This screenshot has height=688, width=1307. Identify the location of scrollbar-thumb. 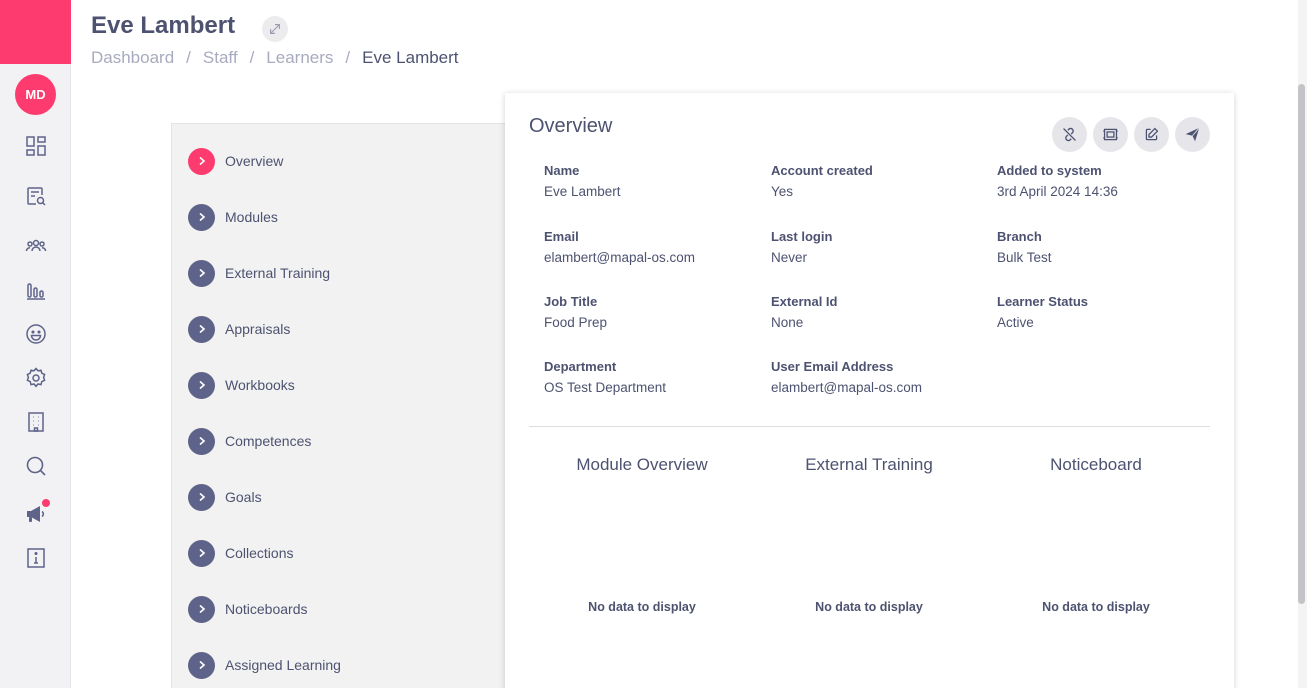
(1301, 344).